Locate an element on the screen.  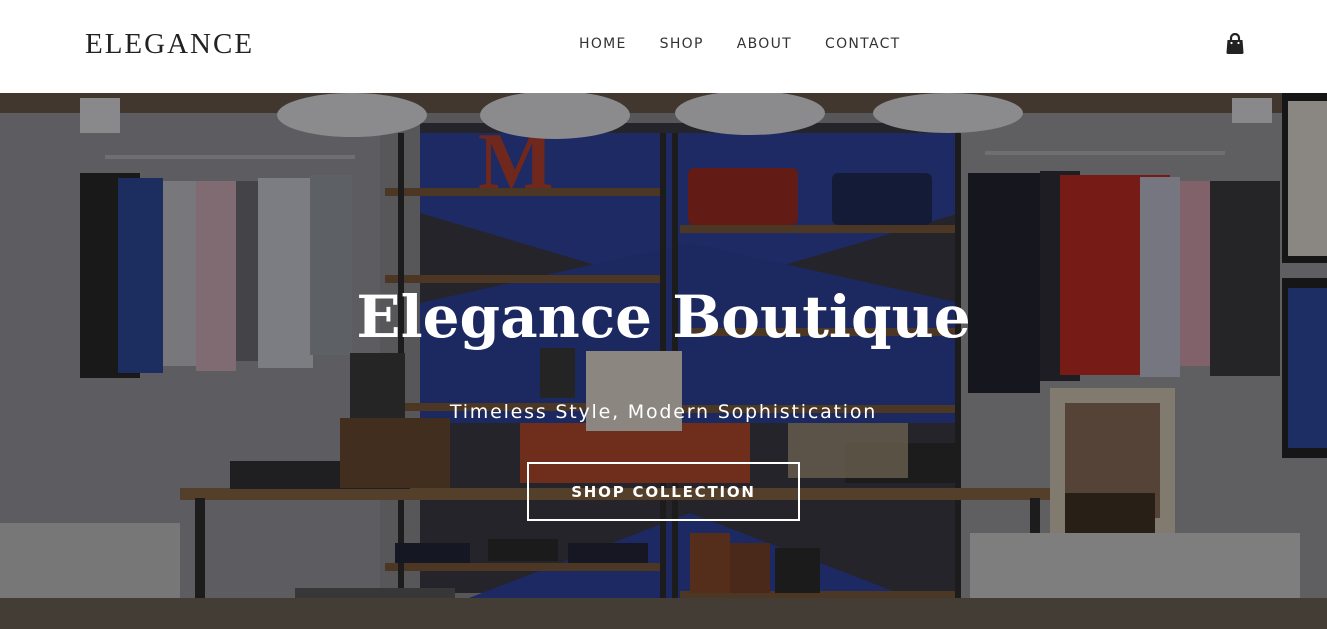
nav-shop: SHOP is located at coordinates (682, 45).